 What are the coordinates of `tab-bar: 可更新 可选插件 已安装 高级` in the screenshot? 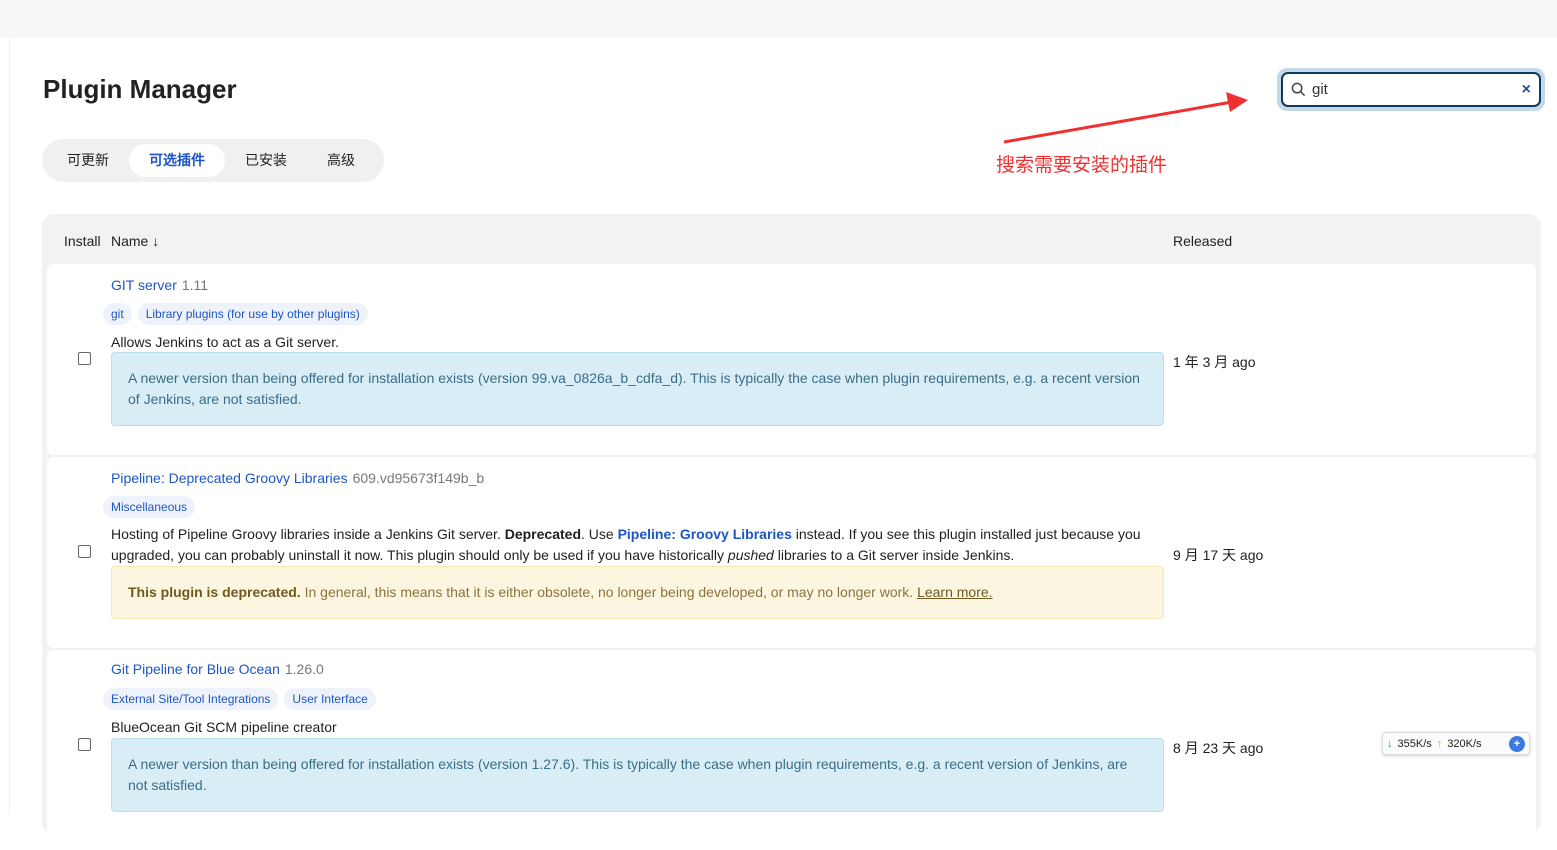 It's located at (213, 160).